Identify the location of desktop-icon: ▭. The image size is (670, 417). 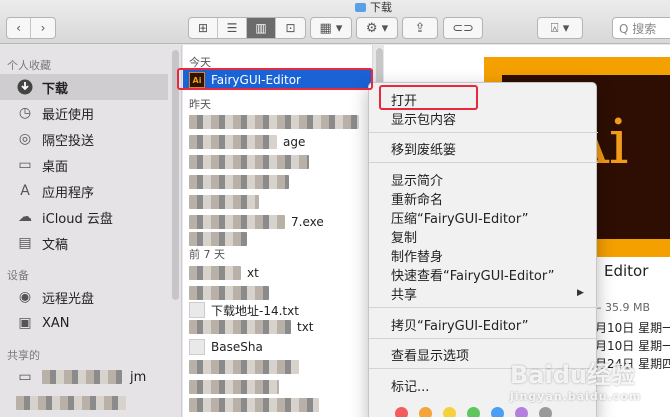
(25, 165).